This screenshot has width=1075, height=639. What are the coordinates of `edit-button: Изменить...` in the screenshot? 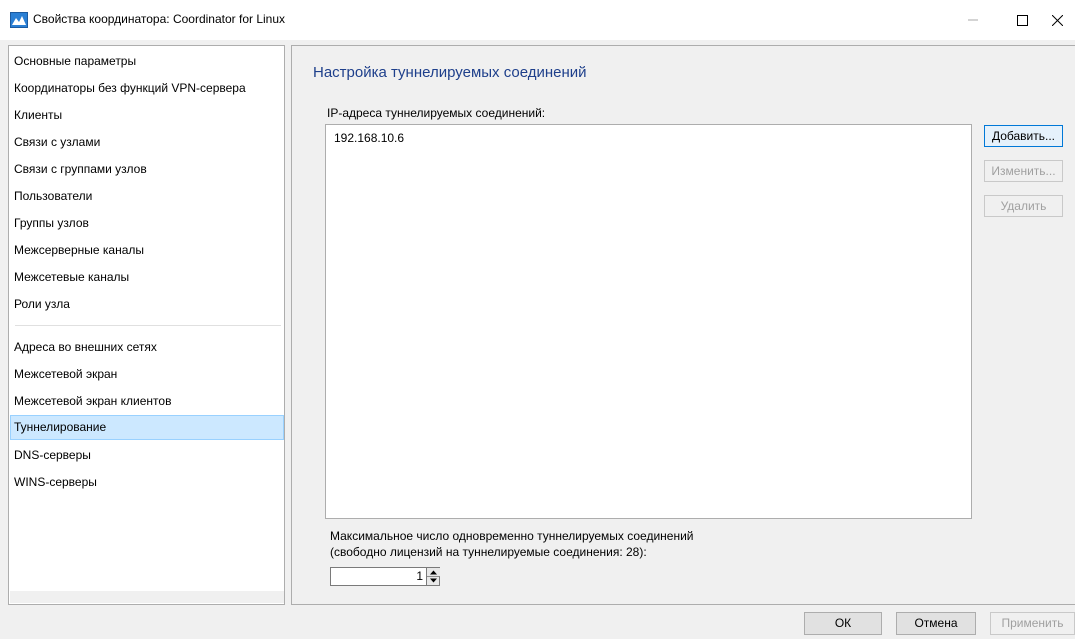 It's located at (1023, 171).